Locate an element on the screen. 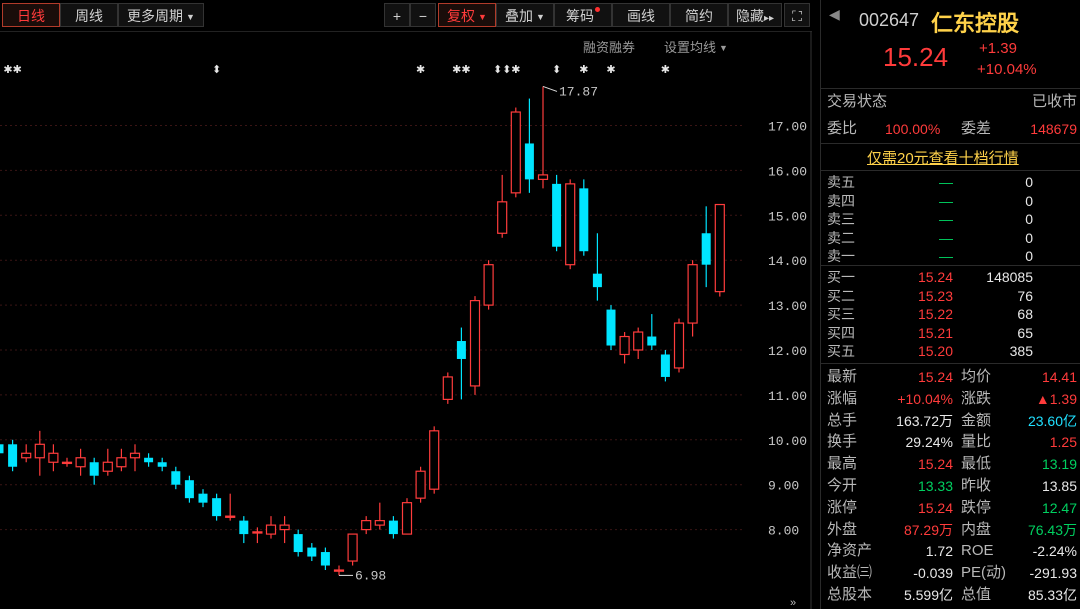  price-change: +1.39 is located at coordinates (998, 48).